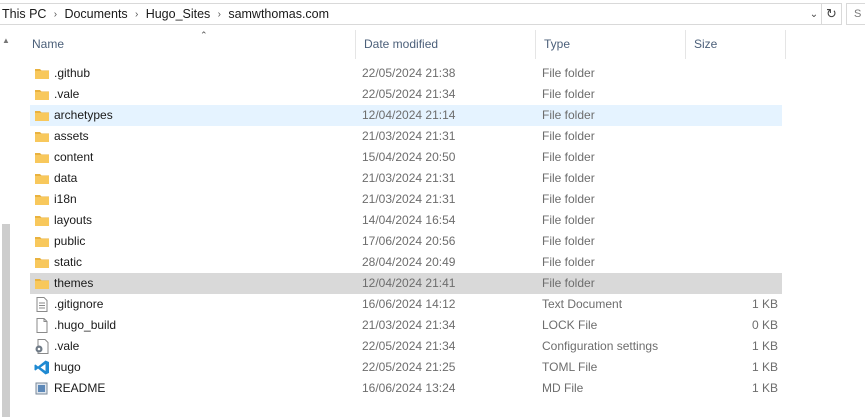 Image resolution: width=865 pixels, height=417 pixels. I want to click on refresh-icon: ↻, so click(831, 13).